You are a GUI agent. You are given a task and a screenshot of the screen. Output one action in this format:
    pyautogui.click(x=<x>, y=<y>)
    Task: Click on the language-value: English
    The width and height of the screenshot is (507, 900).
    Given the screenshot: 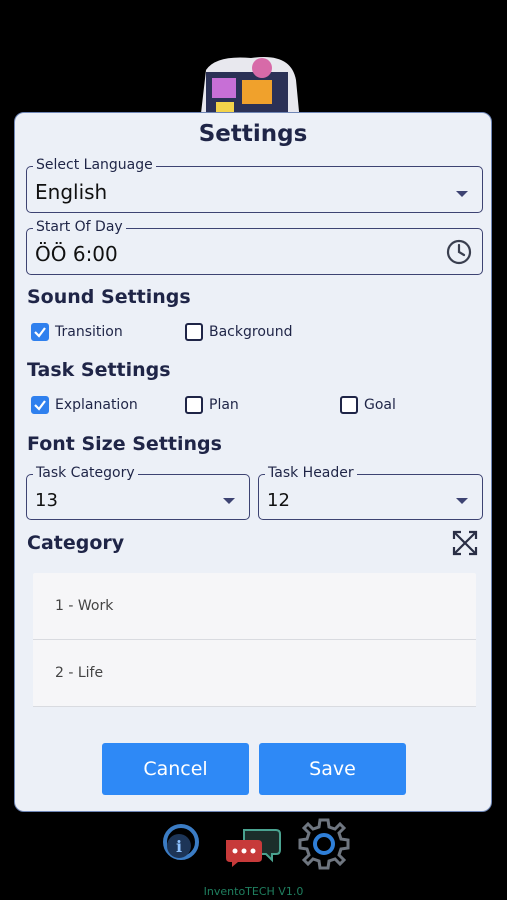 What is the action you would take?
    pyautogui.click(x=71, y=192)
    